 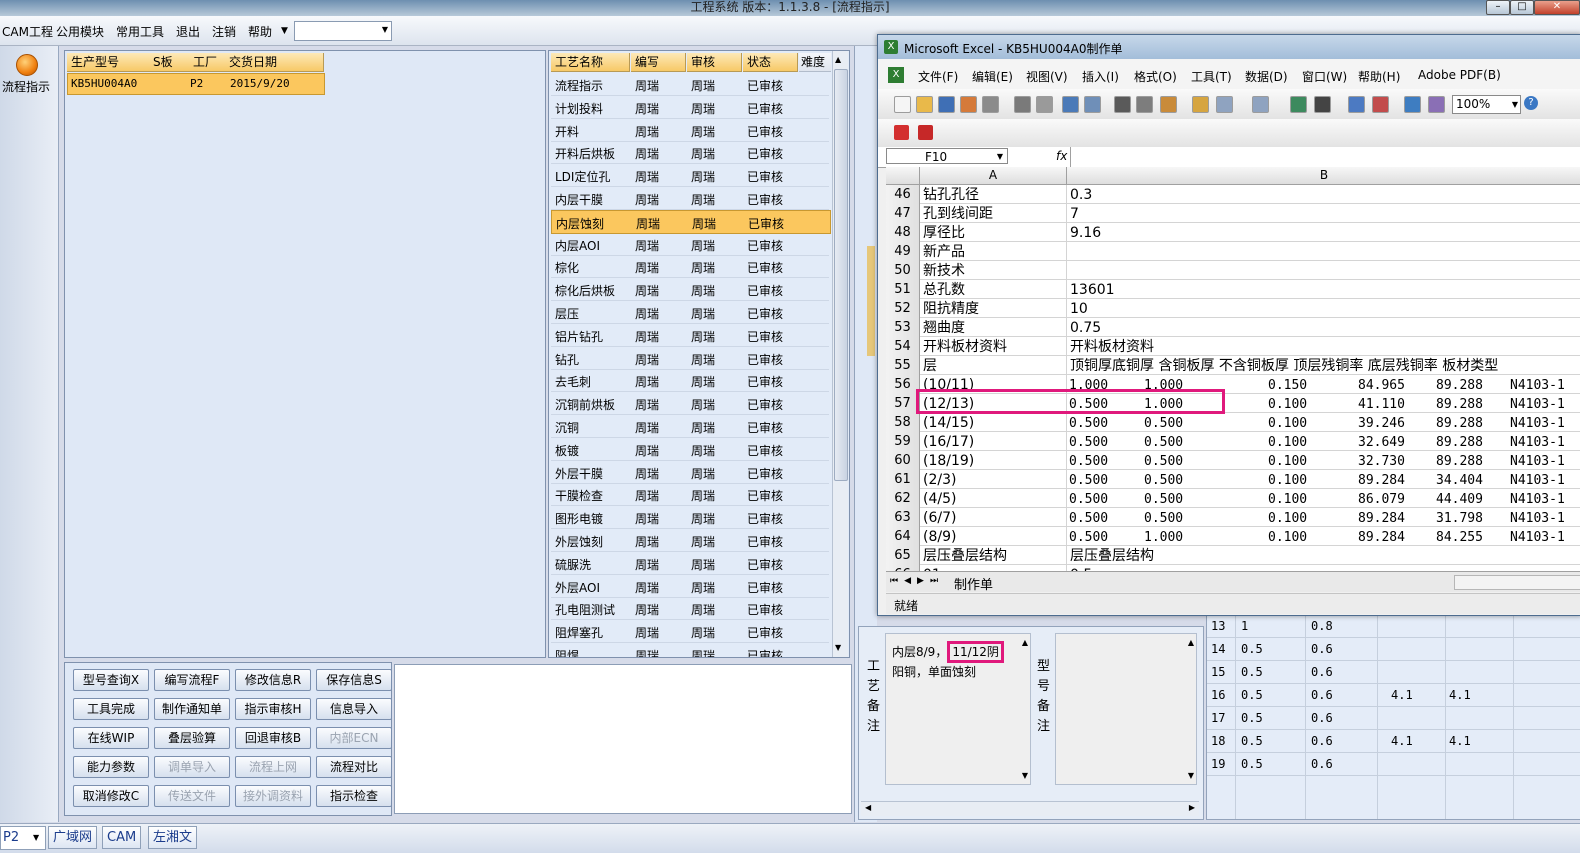 I want to click on chart-icon, so click(x=1412, y=104).